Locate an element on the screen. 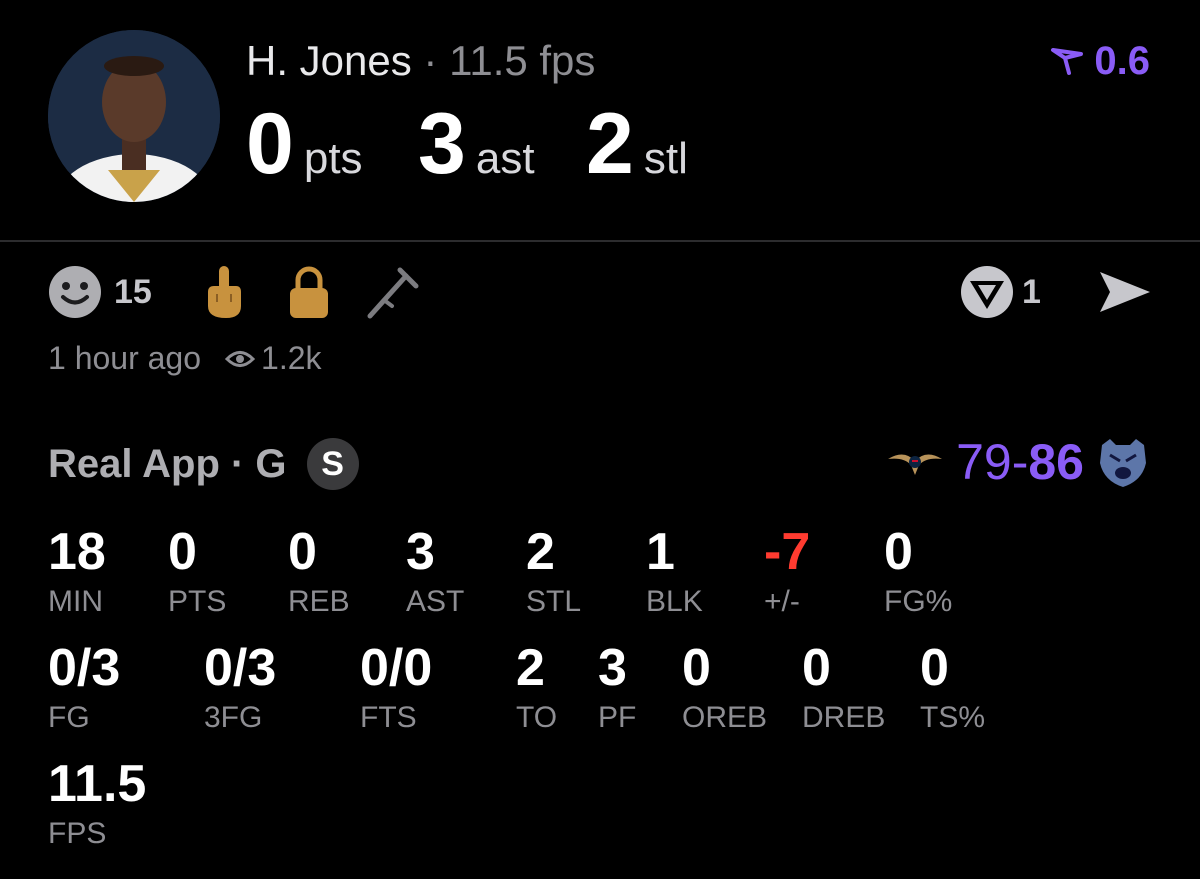  grizzlies-logo-icon is located at coordinates (1123, 463).